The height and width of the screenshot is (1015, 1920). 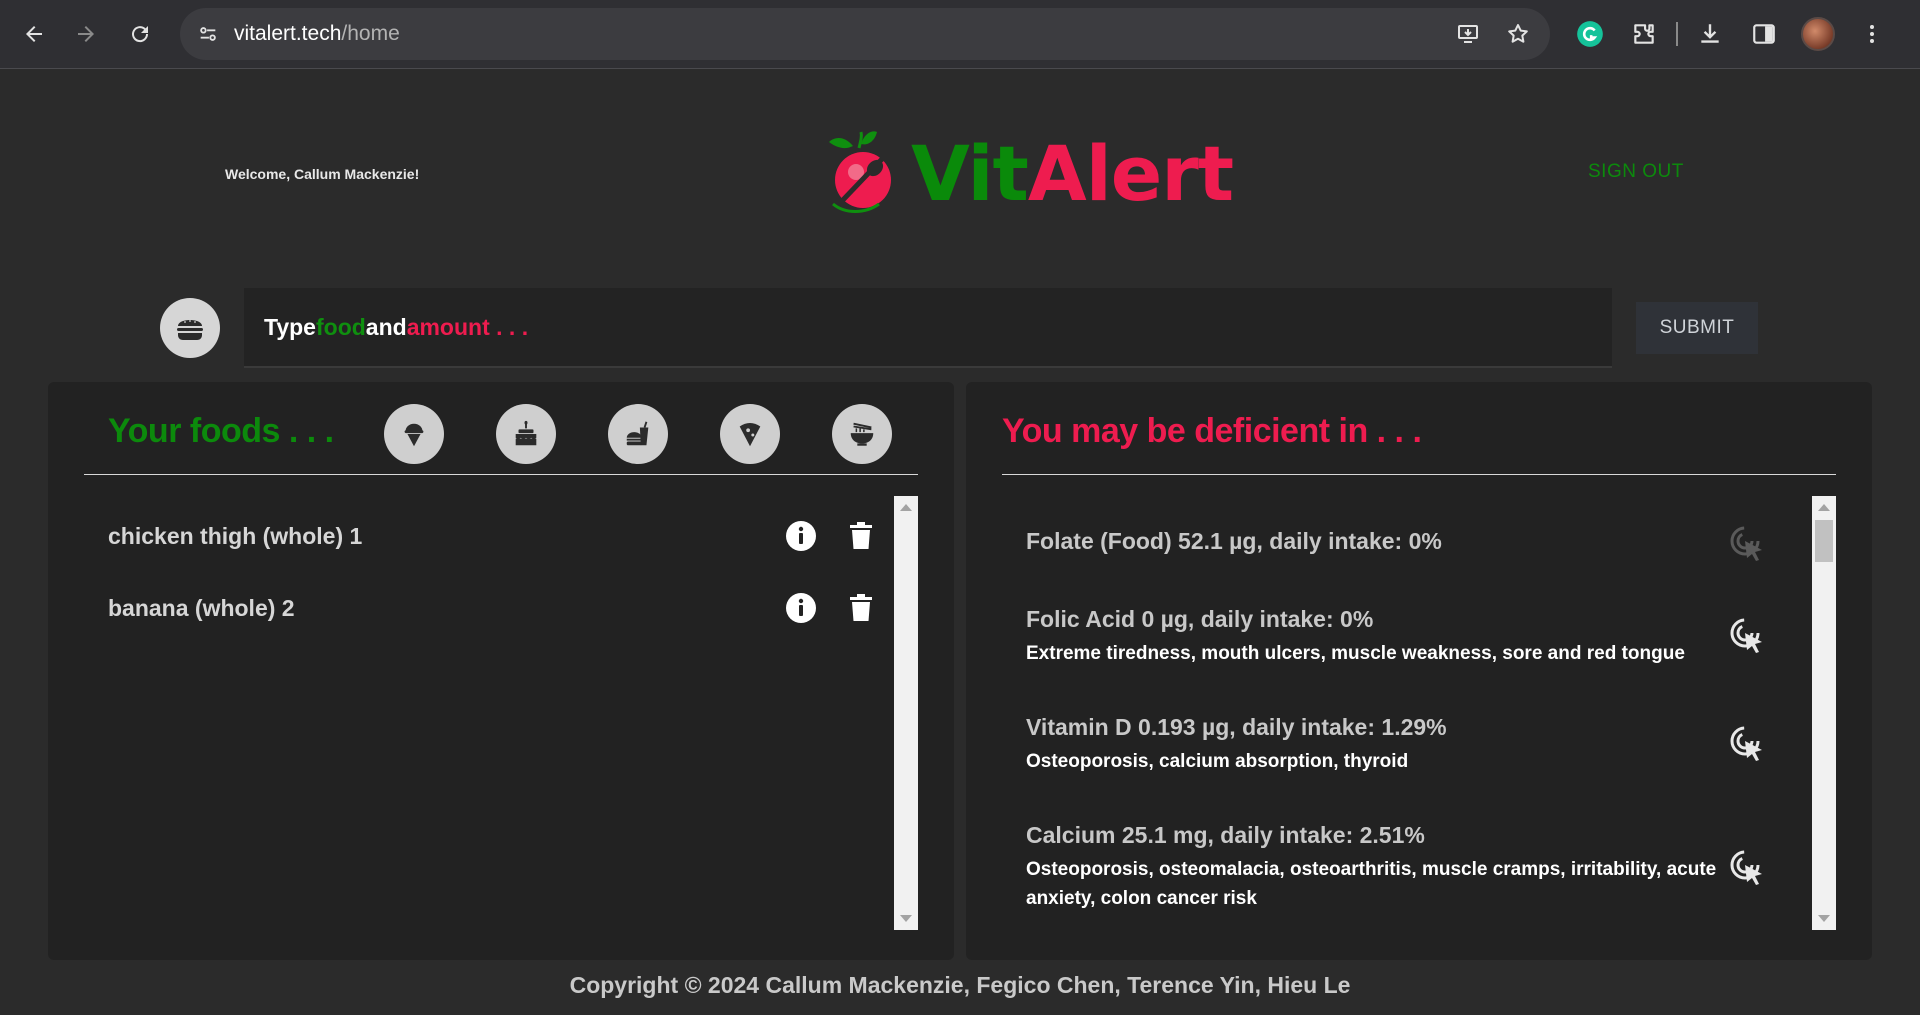 What do you see at coordinates (34, 34) in the screenshot?
I see `back-icon` at bounding box center [34, 34].